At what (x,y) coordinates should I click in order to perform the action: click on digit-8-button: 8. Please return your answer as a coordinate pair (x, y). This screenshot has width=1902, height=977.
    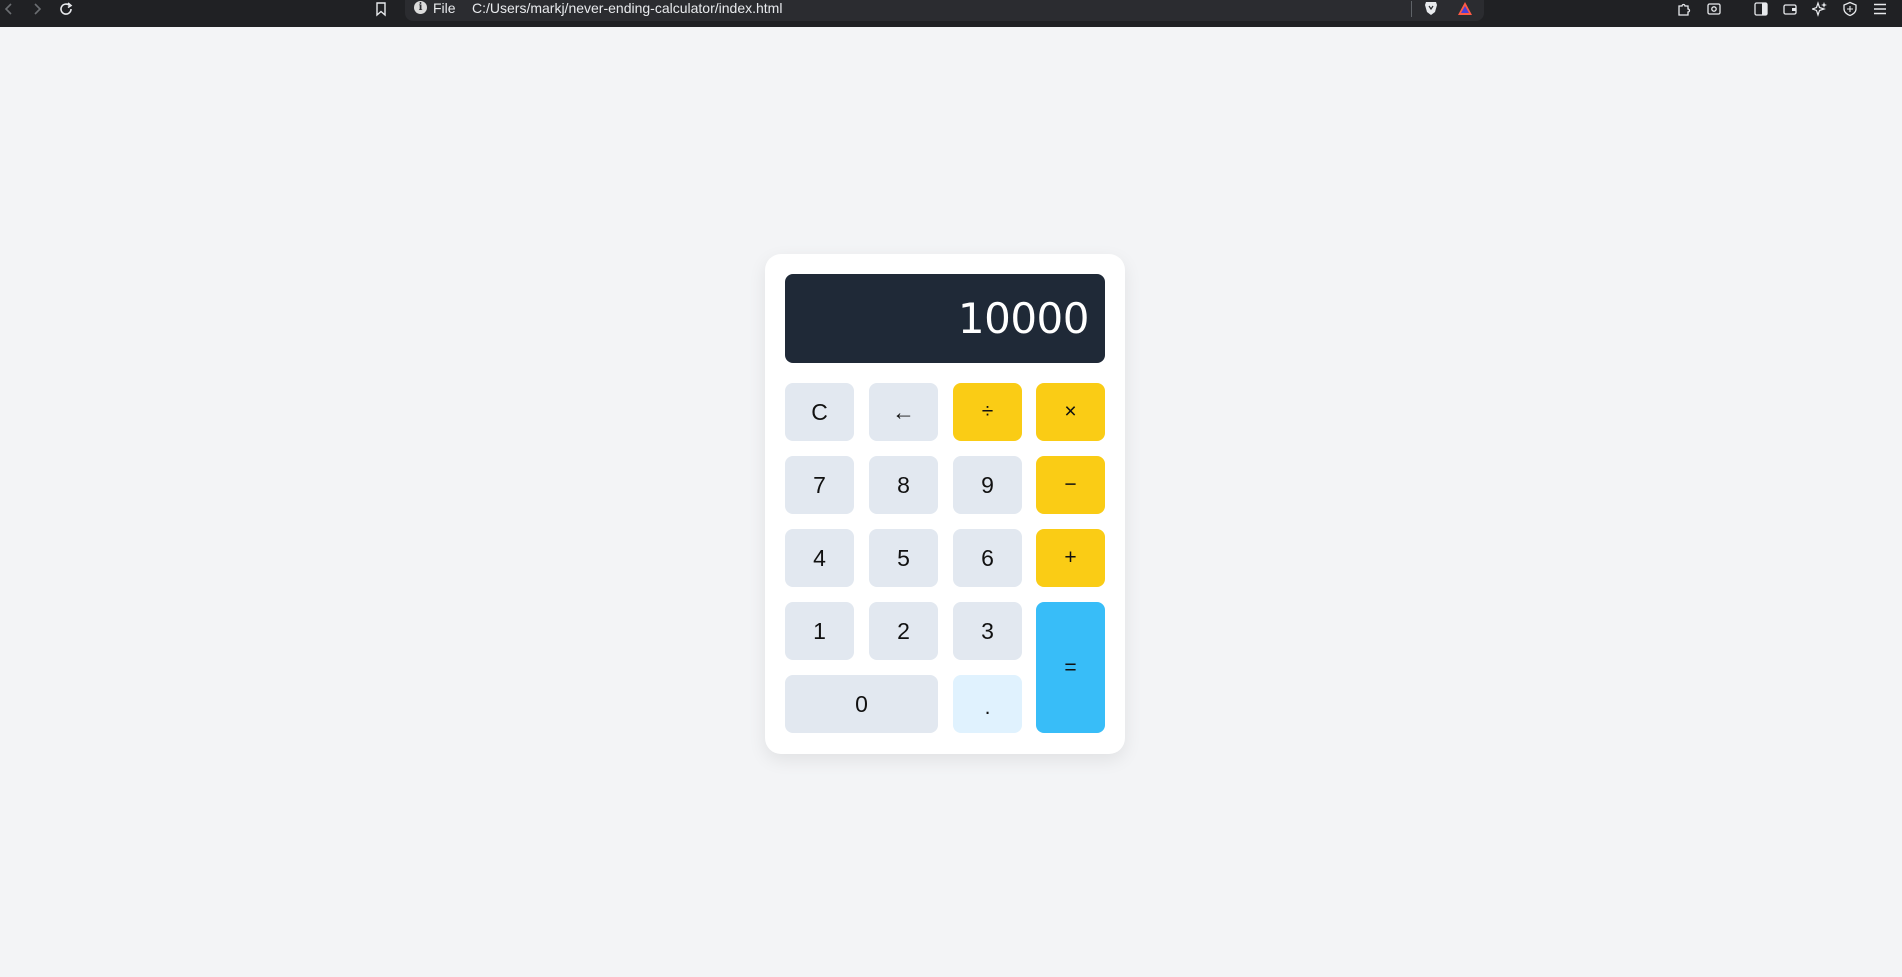
    Looking at the image, I should click on (903, 485).